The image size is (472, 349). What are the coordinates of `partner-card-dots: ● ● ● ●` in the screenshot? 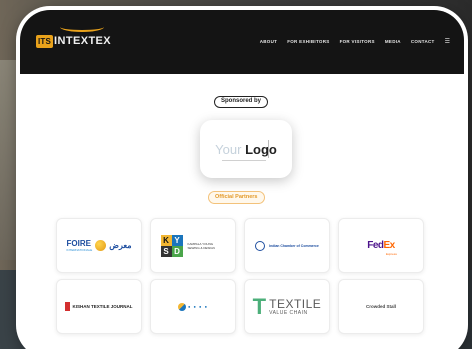 It's located at (193, 306).